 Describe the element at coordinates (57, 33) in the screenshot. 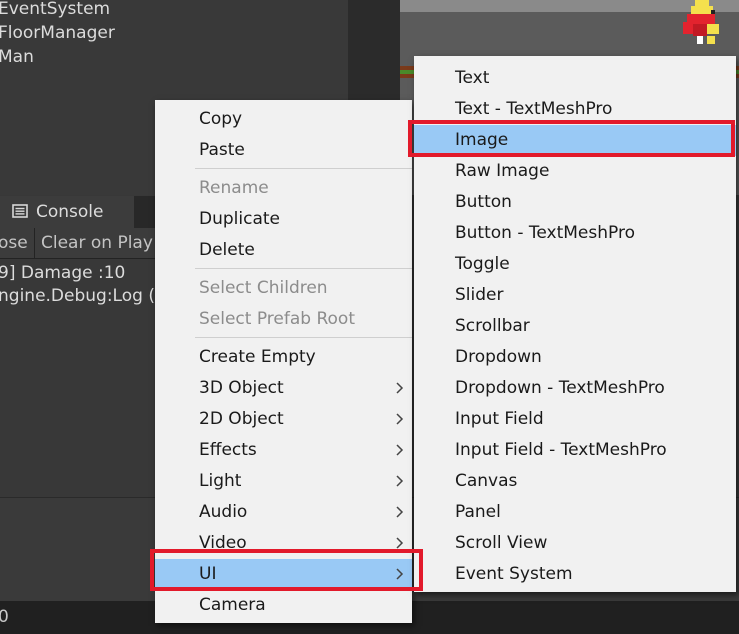

I see `hierarchy-item-floormanager: FloorManager` at that location.